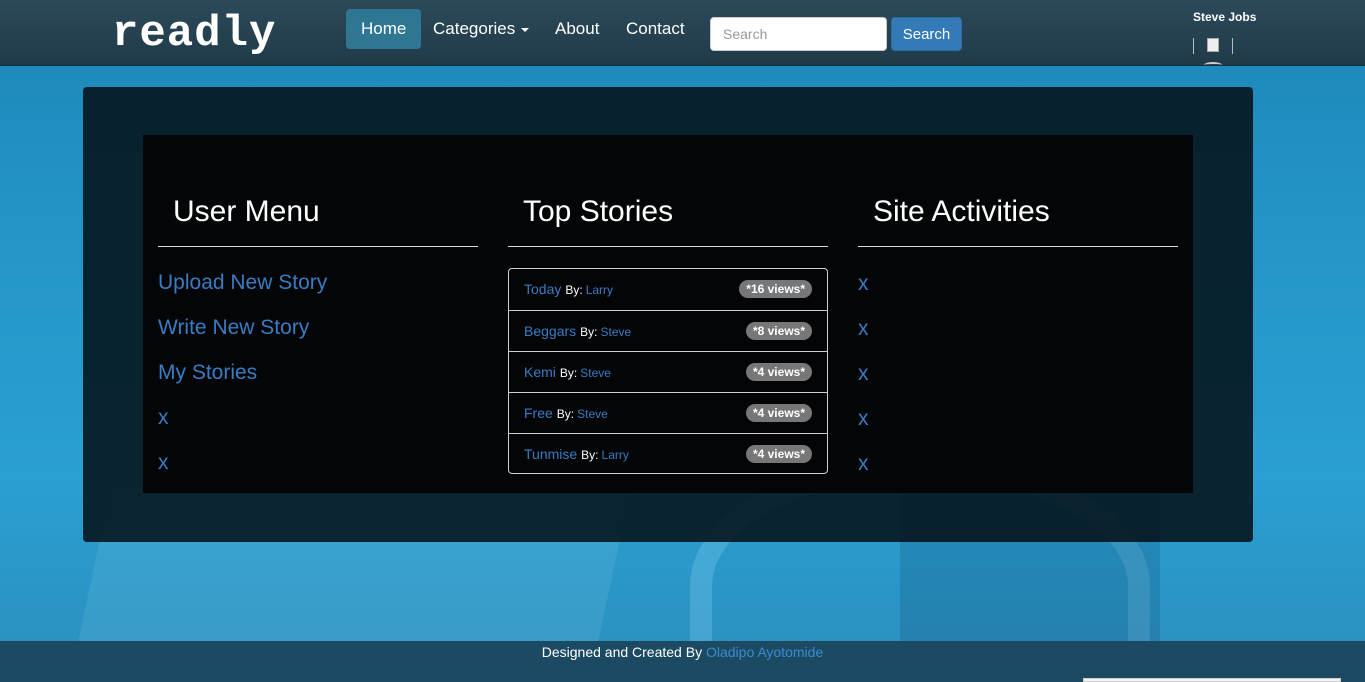 This screenshot has width=1365, height=682. I want to click on story-row: Tunmise By: Larry *4 views*, so click(668, 453).